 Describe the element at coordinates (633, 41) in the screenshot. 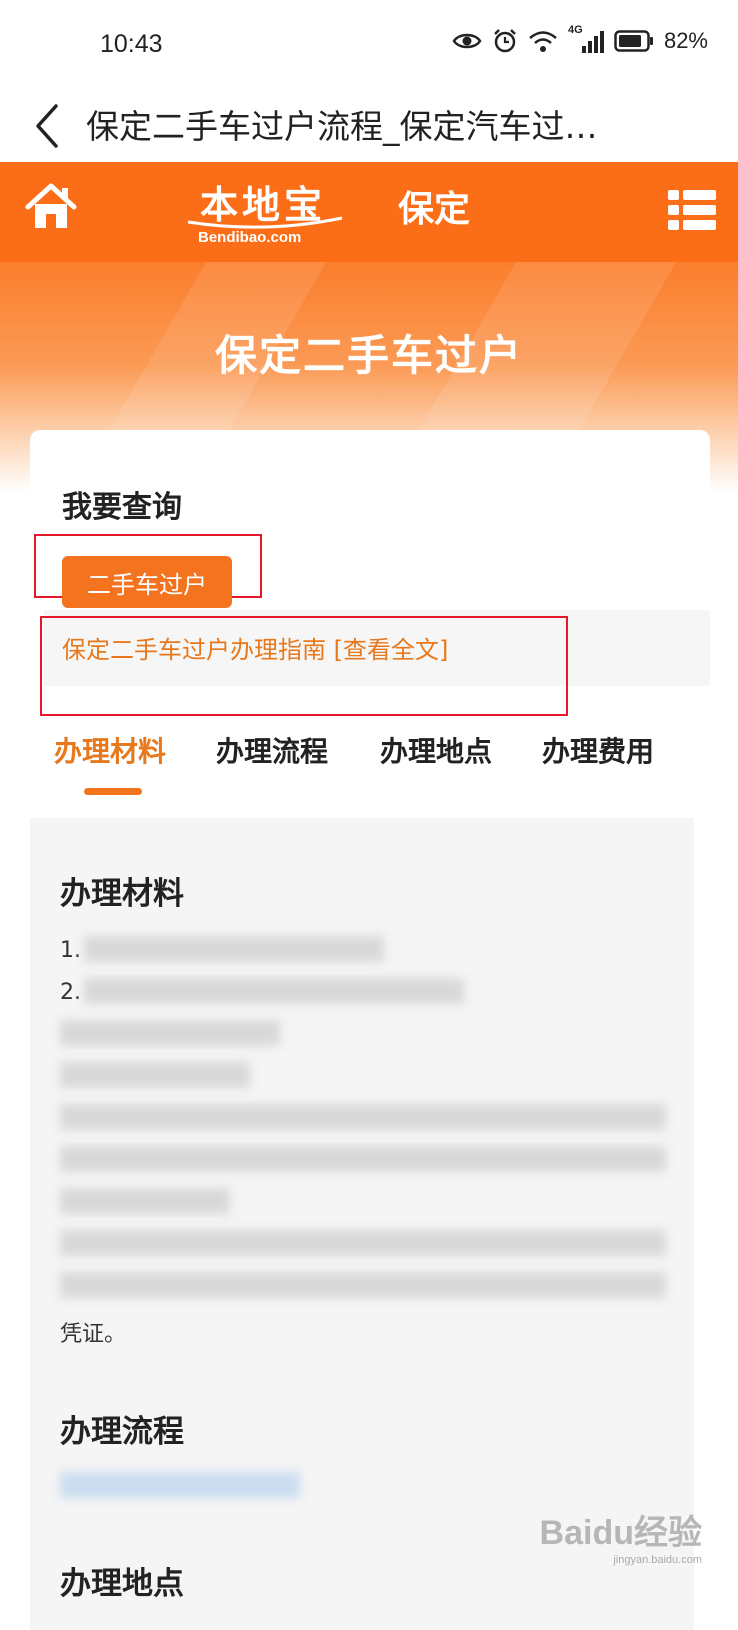

I see `battery-icon` at that location.